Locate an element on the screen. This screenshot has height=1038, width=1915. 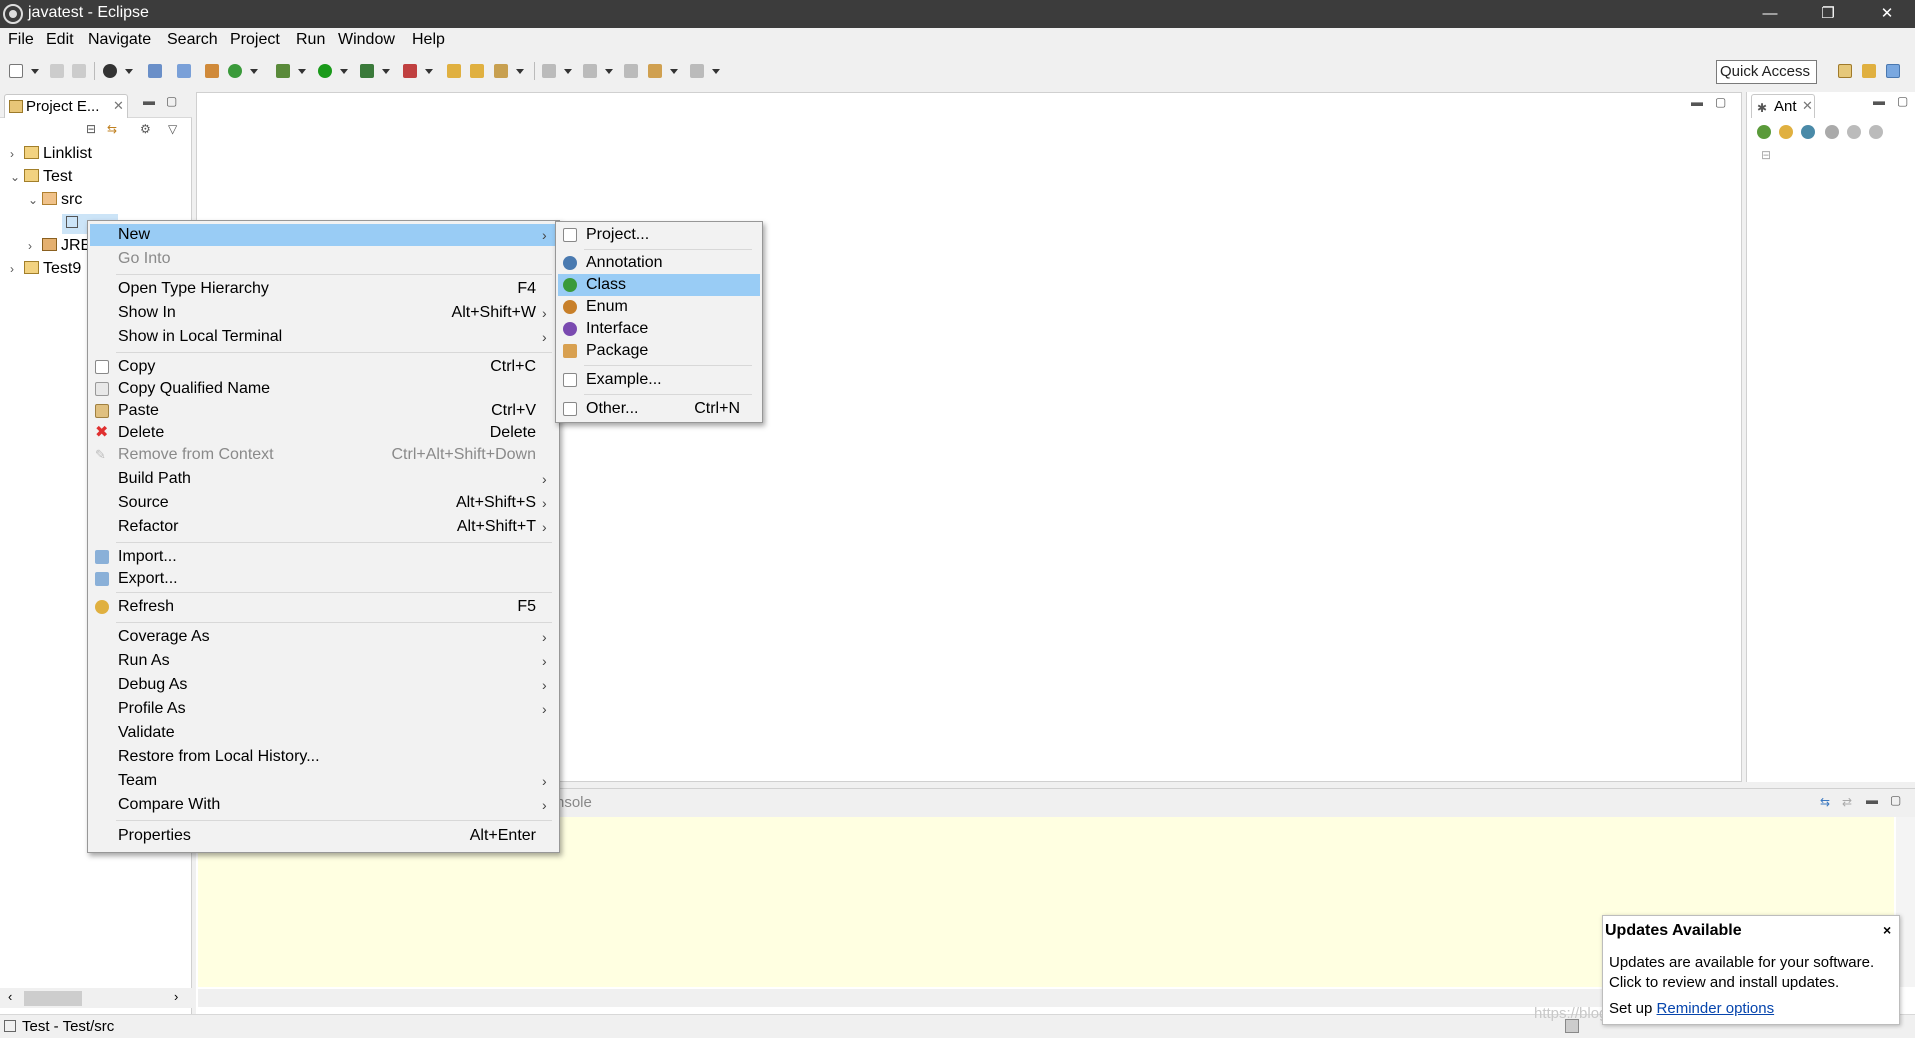
menu-item-compare-with: Compare With › is located at coordinates (323, 805).